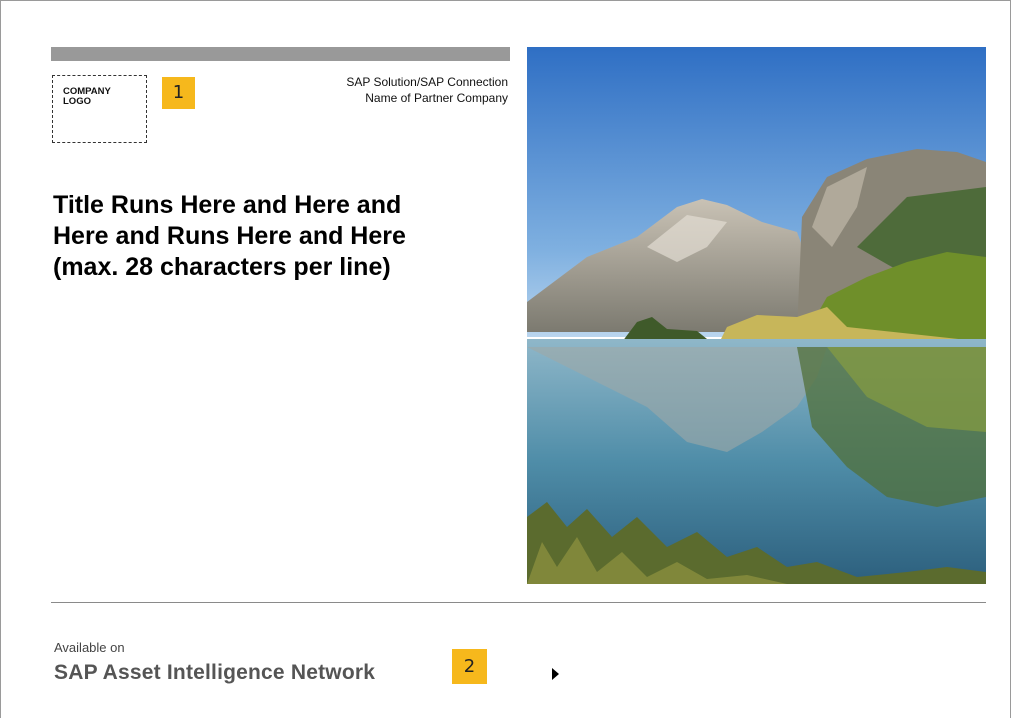 The height and width of the screenshot is (718, 1011). Describe the element at coordinates (555, 674) in the screenshot. I see `play-arrow-icon` at that location.